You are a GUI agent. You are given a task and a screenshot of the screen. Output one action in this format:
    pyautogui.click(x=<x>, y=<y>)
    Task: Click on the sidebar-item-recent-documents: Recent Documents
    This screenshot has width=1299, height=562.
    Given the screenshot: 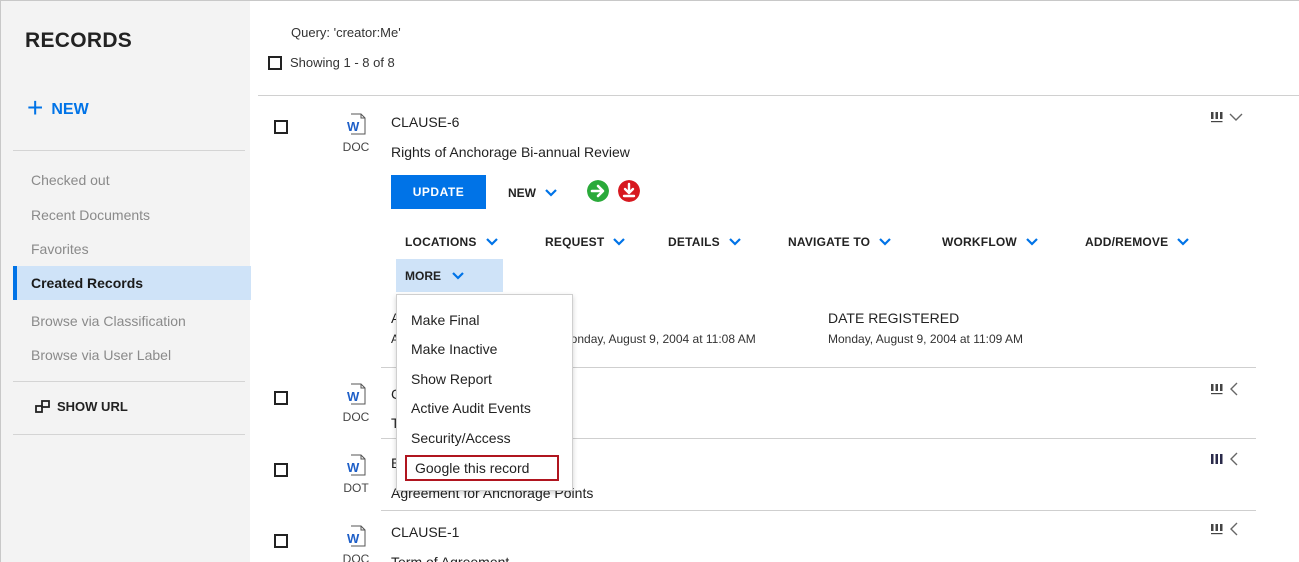 What is the action you would take?
    pyautogui.click(x=132, y=215)
    